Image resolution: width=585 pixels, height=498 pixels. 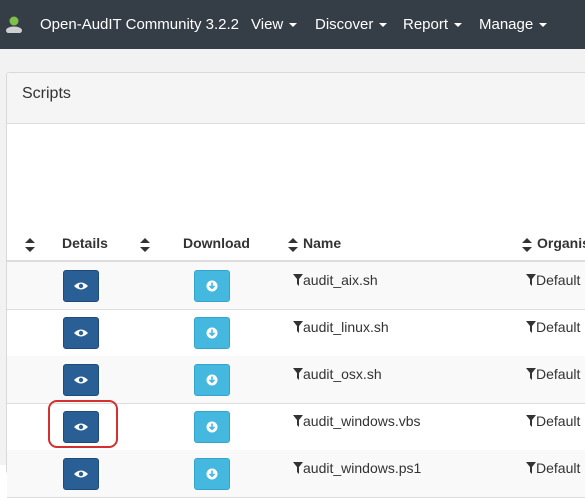 I want to click on column-header-details: Details, so click(x=85, y=243).